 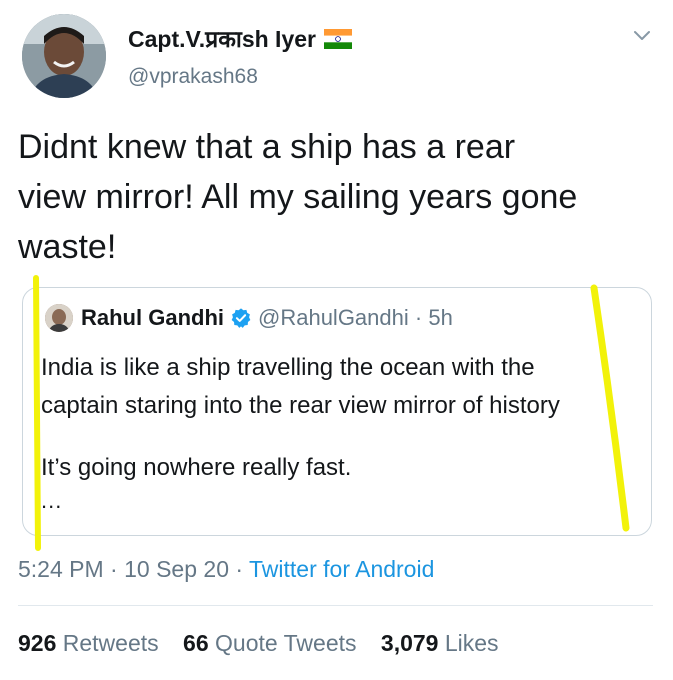 I want to click on tweet-line: Didnt knew that a ship has a rear, so click(x=267, y=147).